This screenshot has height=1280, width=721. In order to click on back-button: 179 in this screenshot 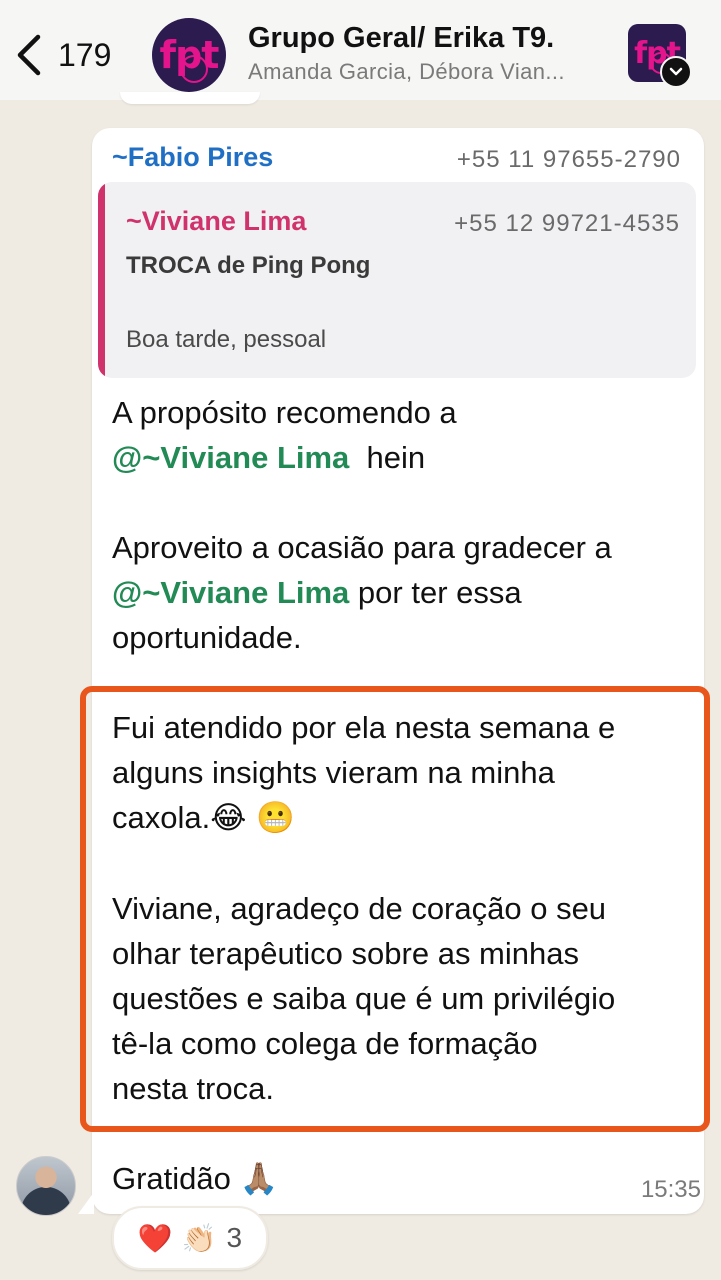, I will do `click(64, 55)`.